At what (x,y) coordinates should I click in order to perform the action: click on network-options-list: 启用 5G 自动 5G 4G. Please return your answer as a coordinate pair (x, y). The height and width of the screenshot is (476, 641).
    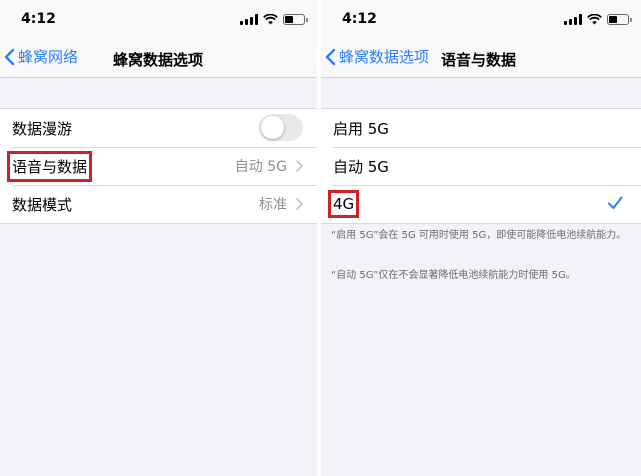
    Looking at the image, I should click on (481, 166).